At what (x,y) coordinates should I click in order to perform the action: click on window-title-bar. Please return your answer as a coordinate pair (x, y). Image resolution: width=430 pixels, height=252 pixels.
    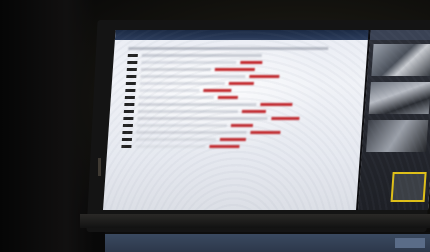
    Looking at the image, I should click on (242, 35).